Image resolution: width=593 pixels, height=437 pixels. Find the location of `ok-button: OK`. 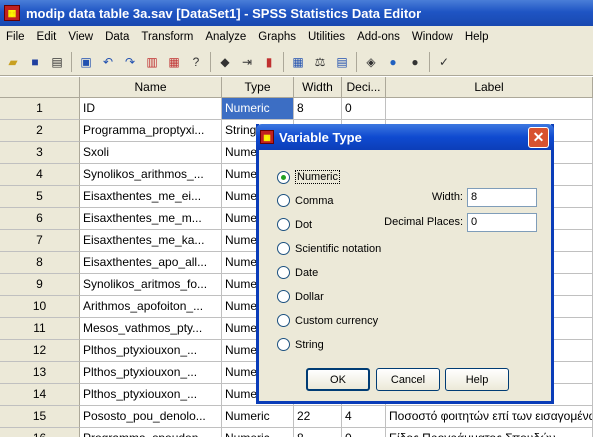

ok-button: OK is located at coordinates (338, 379).